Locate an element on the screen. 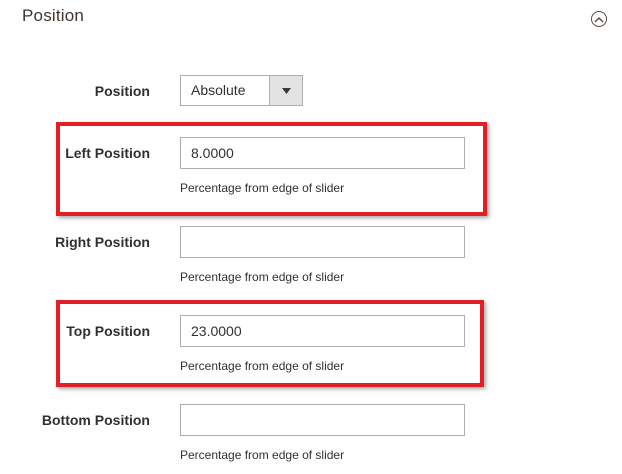 This screenshot has width=622, height=474. left-position-note: Percentage from edge of slider is located at coordinates (262, 188).